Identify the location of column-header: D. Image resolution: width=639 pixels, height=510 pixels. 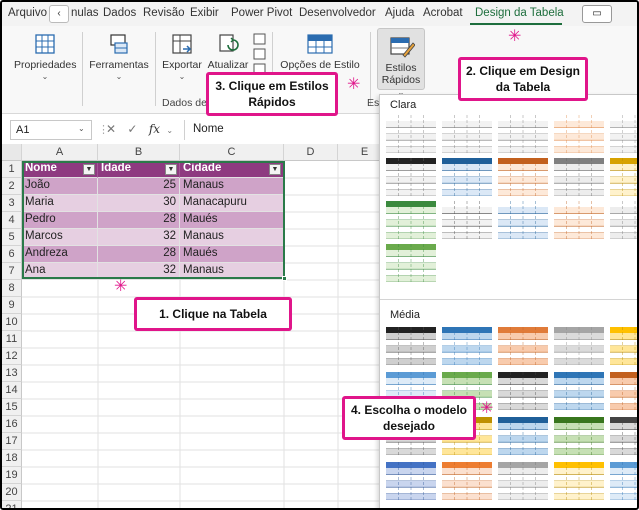
(311, 152).